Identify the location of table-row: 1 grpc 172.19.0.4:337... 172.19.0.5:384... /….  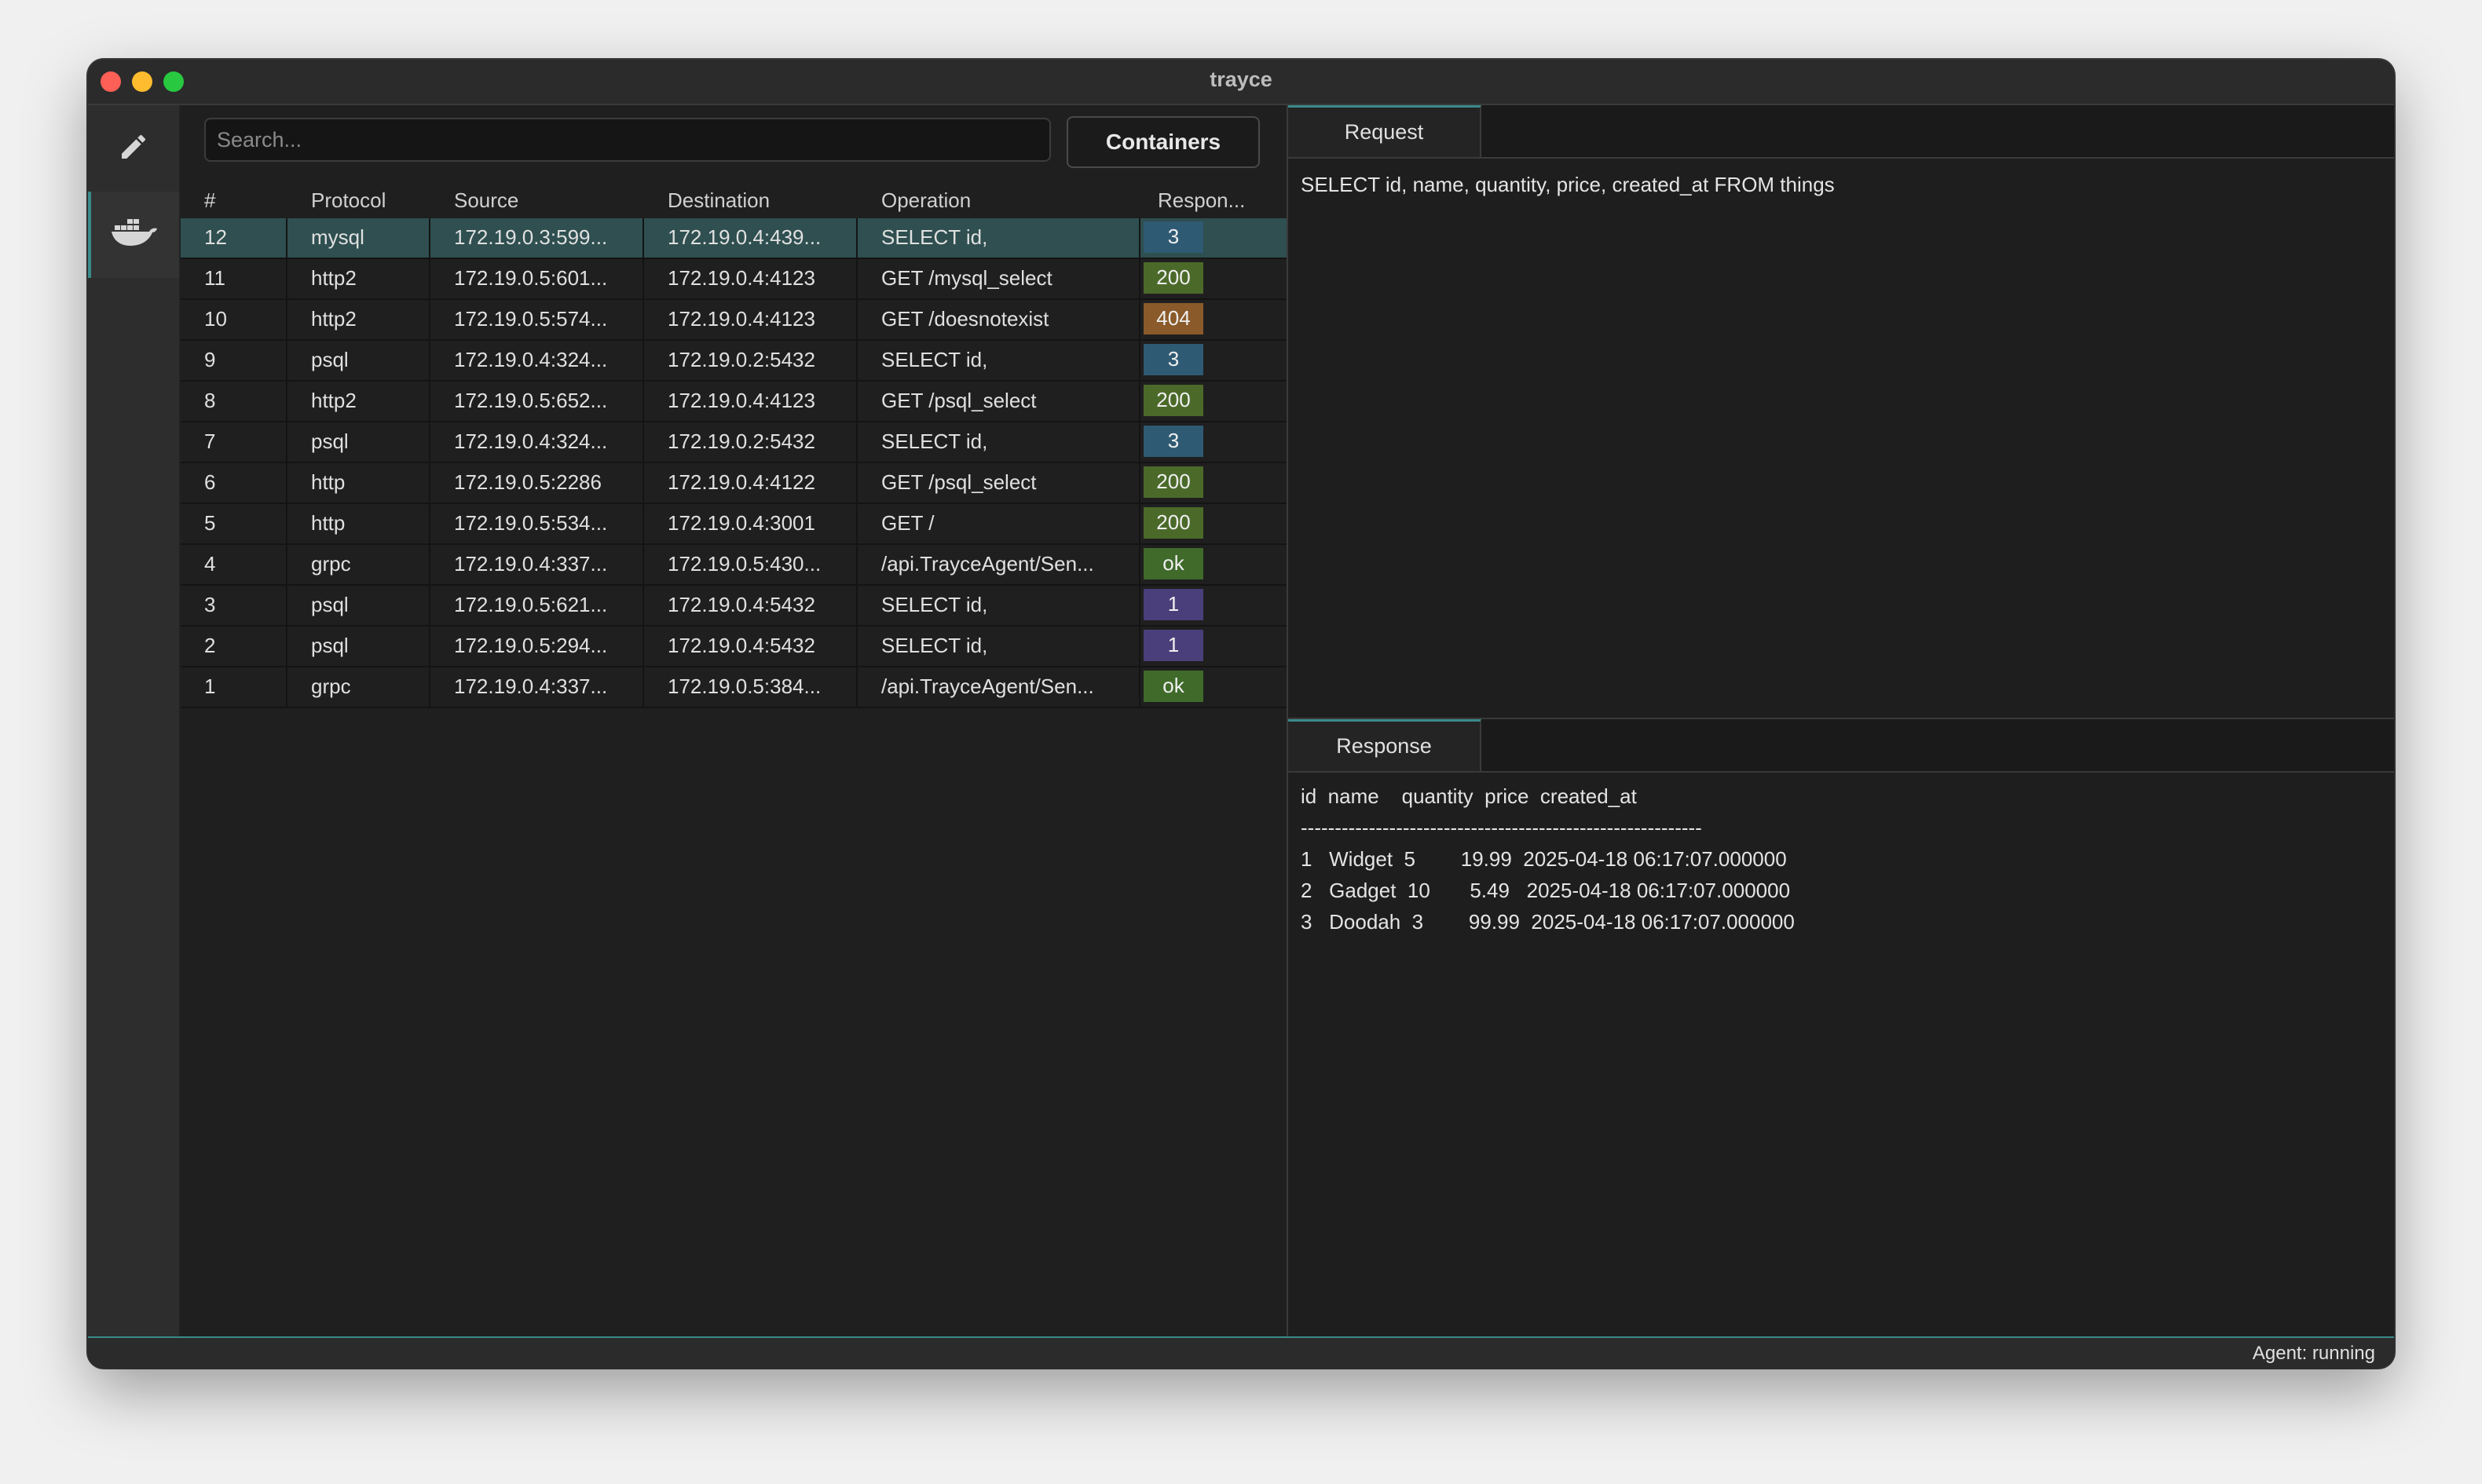
(734, 687).